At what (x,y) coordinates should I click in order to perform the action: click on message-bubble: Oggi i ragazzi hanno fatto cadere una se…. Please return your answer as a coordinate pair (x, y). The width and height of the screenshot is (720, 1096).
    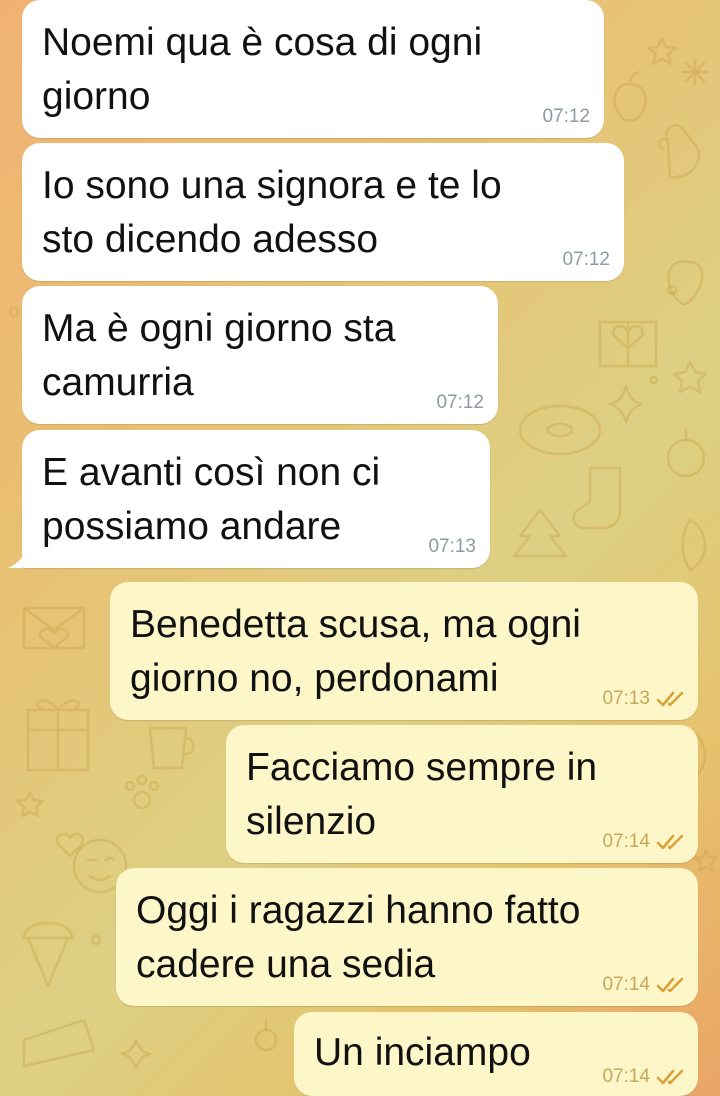
    Looking at the image, I should click on (407, 937).